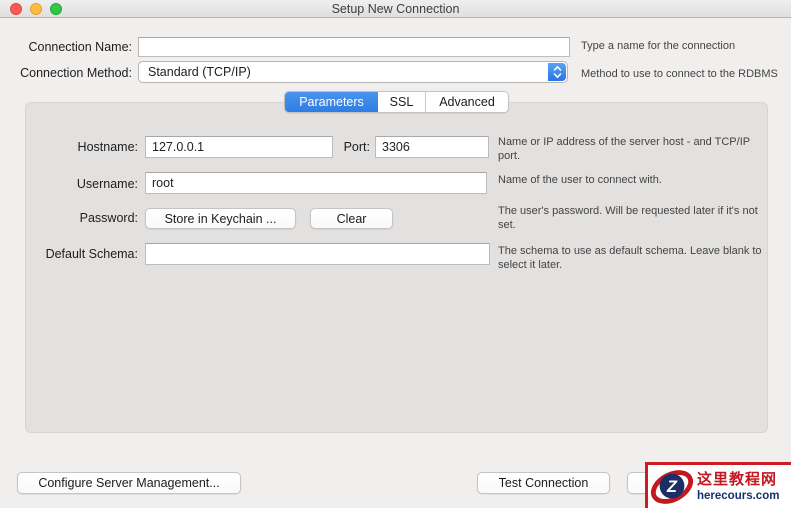  I want to click on tab-advanced: Advanced, so click(466, 102).